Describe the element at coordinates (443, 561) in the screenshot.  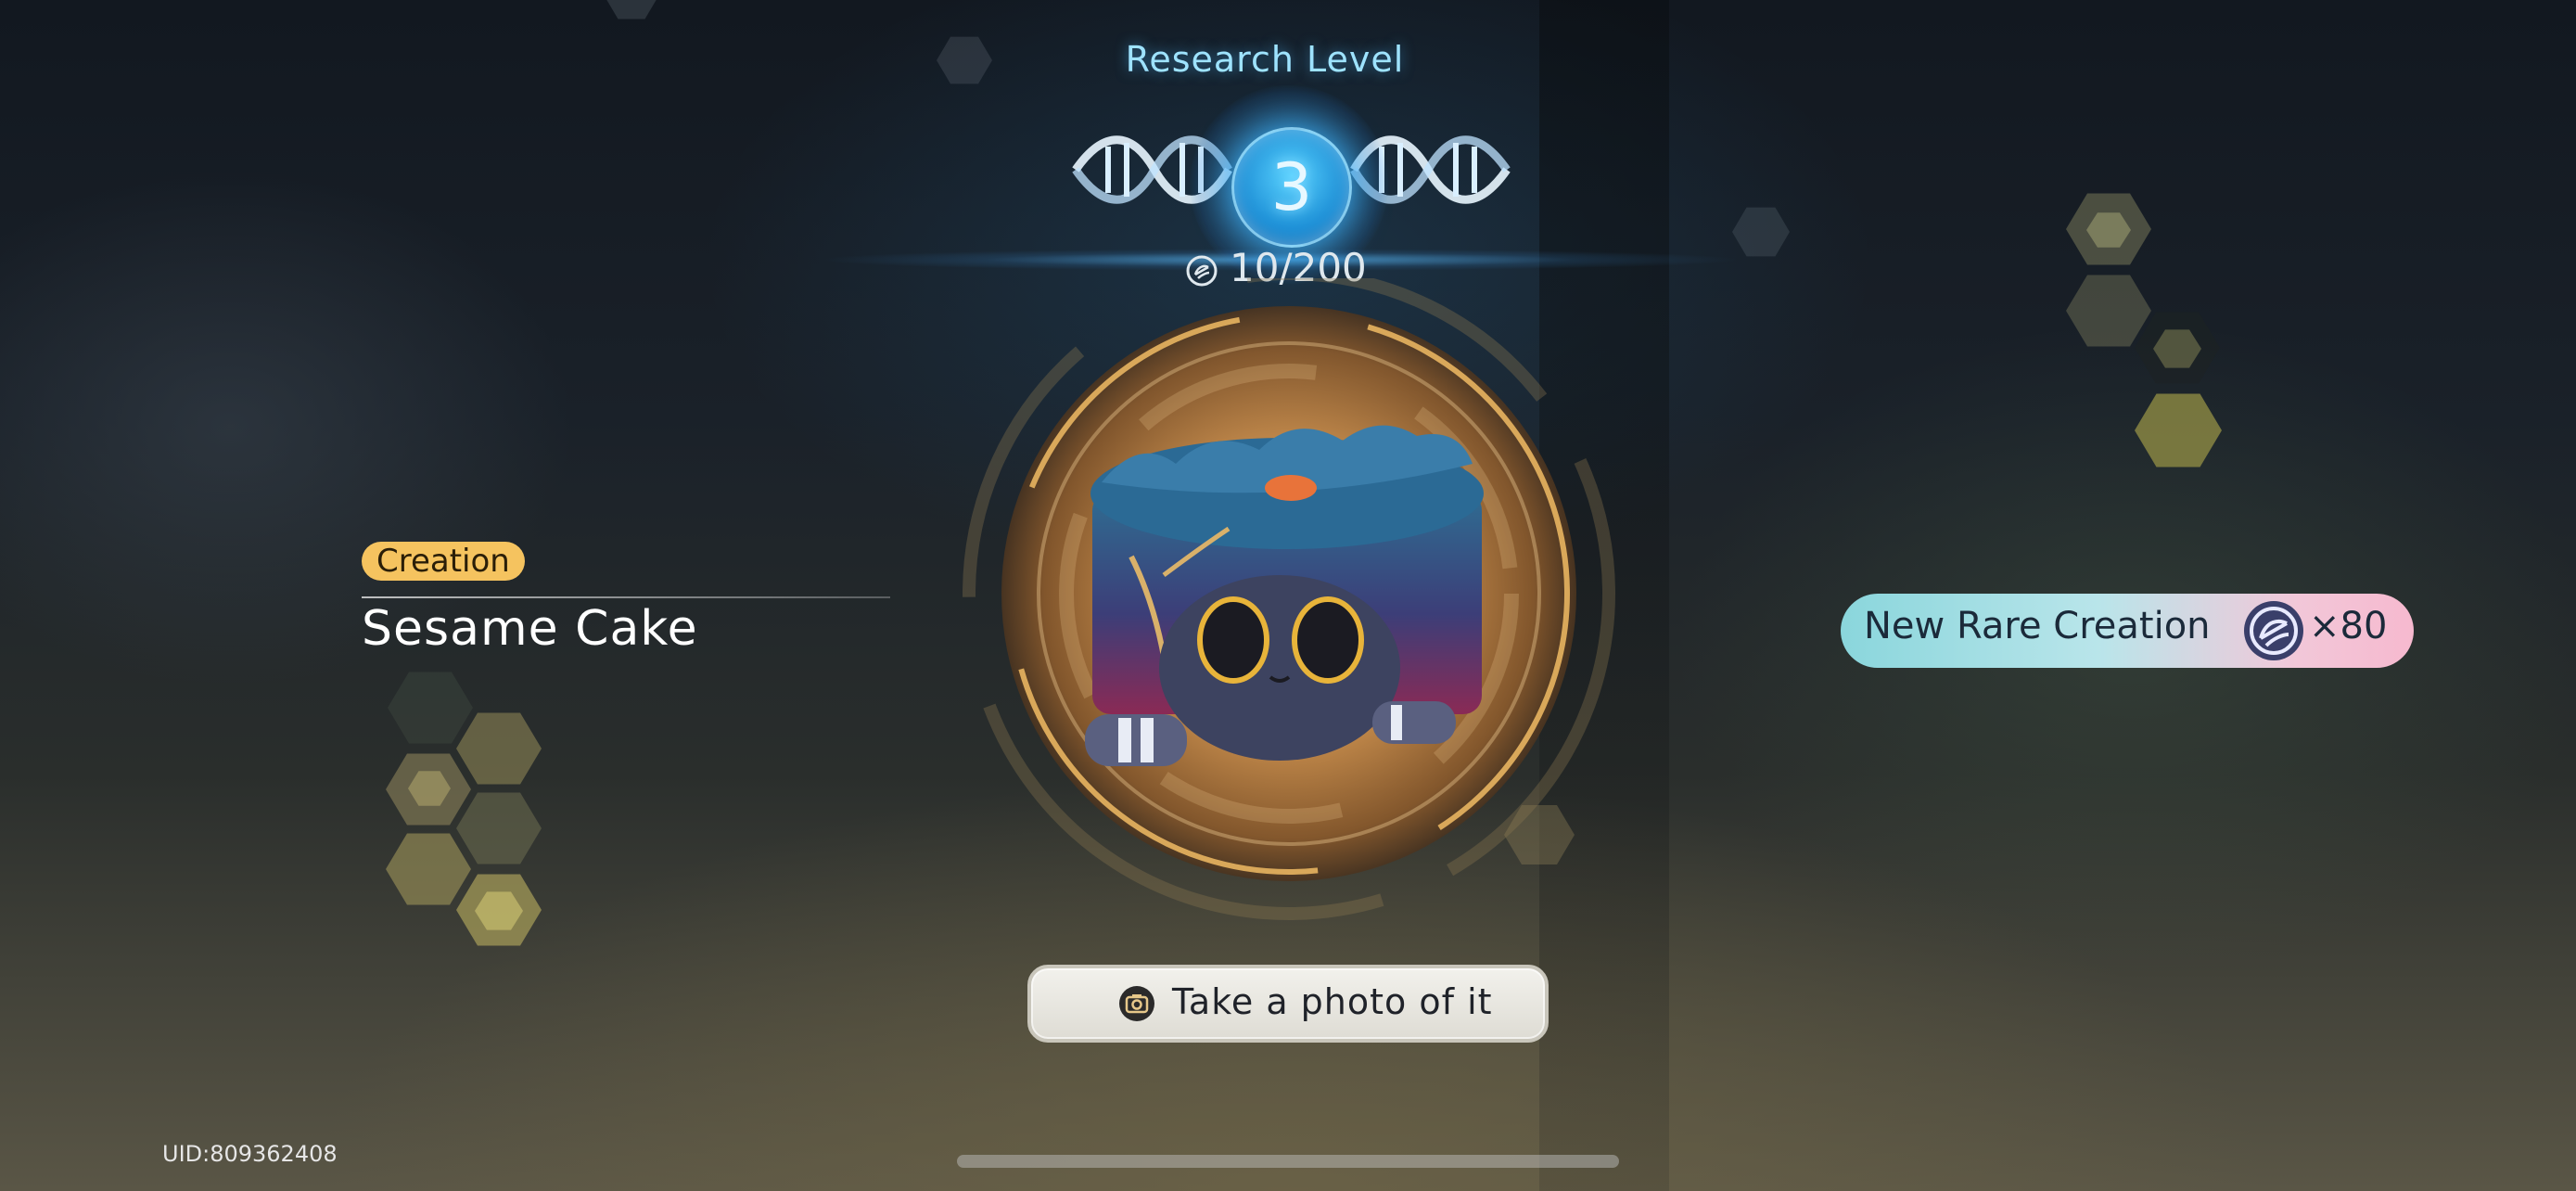
I see `category-badge: Creation` at that location.